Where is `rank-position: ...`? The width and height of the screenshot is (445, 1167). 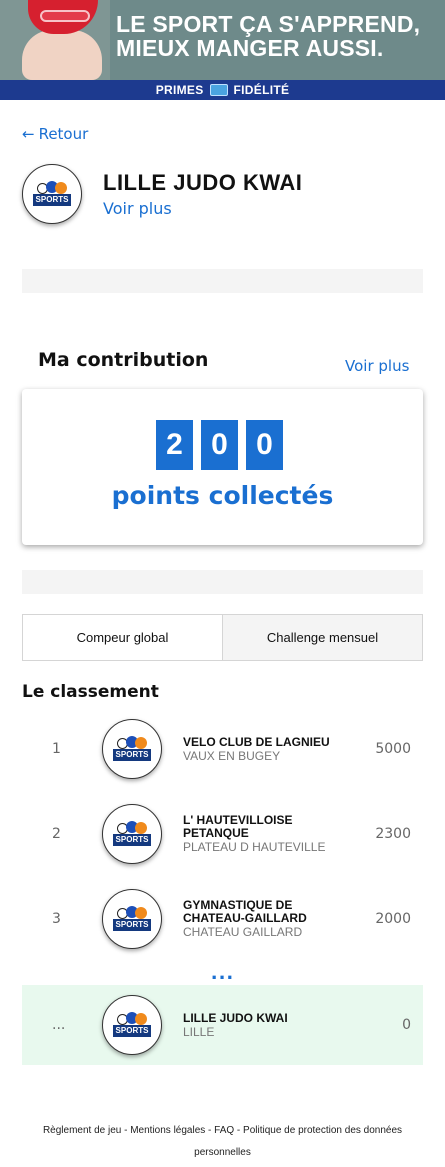 rank-position: ... is located at coordinates (59, 1025).